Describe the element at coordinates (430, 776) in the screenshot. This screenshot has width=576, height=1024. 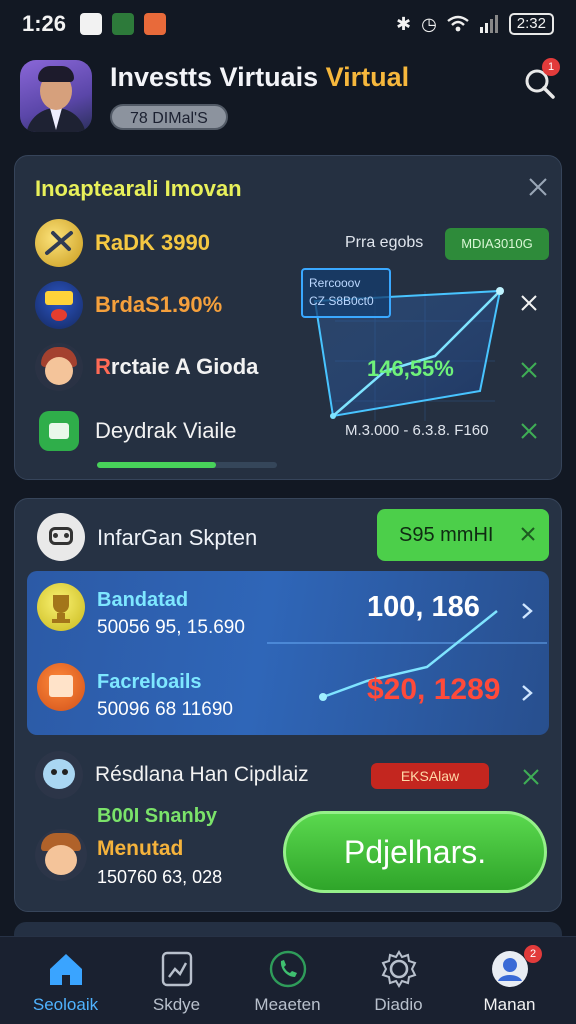
I see `status-badge: EKSAlaw` at that location.